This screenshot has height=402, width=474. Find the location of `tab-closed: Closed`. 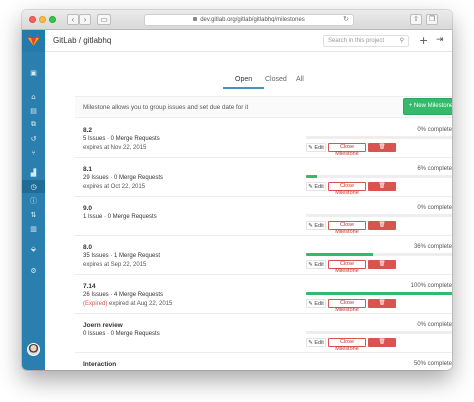

tab-closed: Closed is located at coordinates (276, 81).